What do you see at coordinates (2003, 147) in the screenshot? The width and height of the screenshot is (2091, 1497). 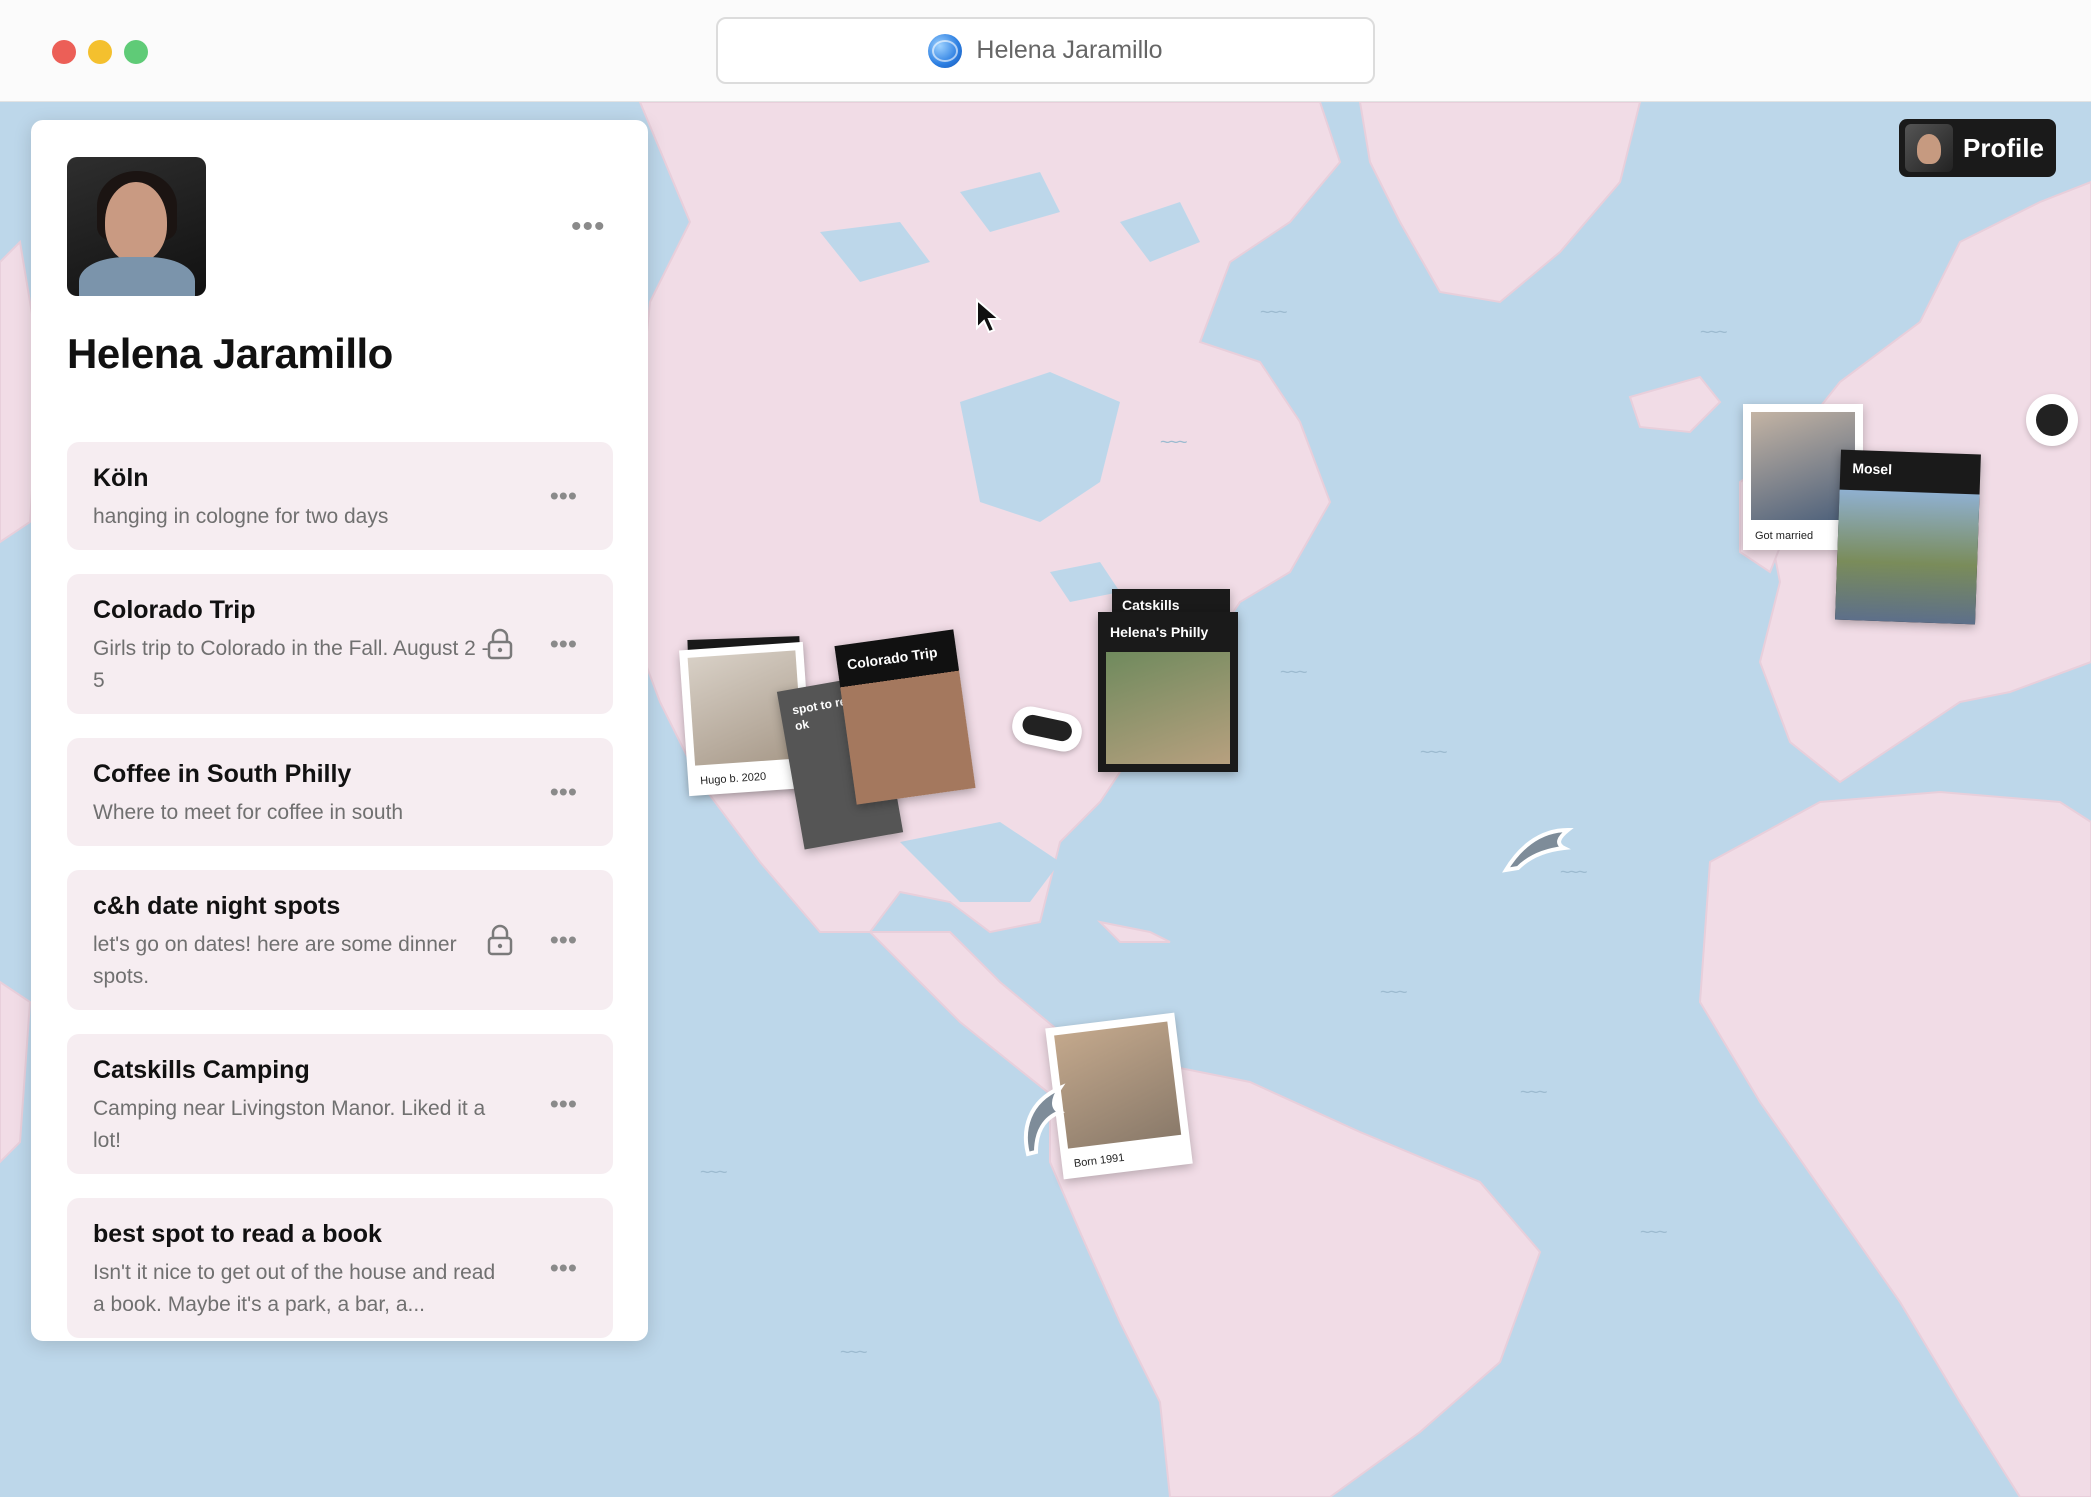 I see `profile-button-label: Profile` at bounding box center [2003, 147].